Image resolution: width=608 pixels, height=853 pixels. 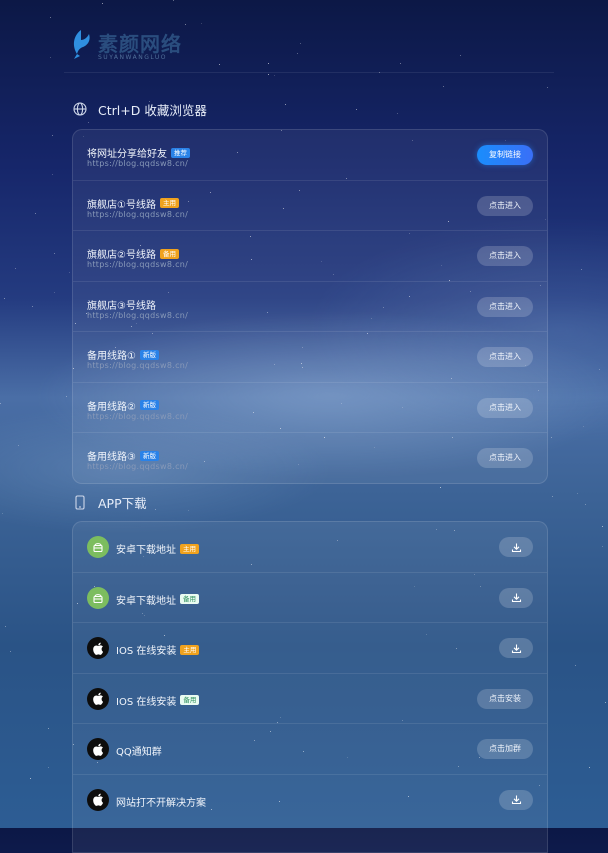 I want to click on brand-logo: 素颜网络 SUYANWANGLUO, so click(x=128, y=46).